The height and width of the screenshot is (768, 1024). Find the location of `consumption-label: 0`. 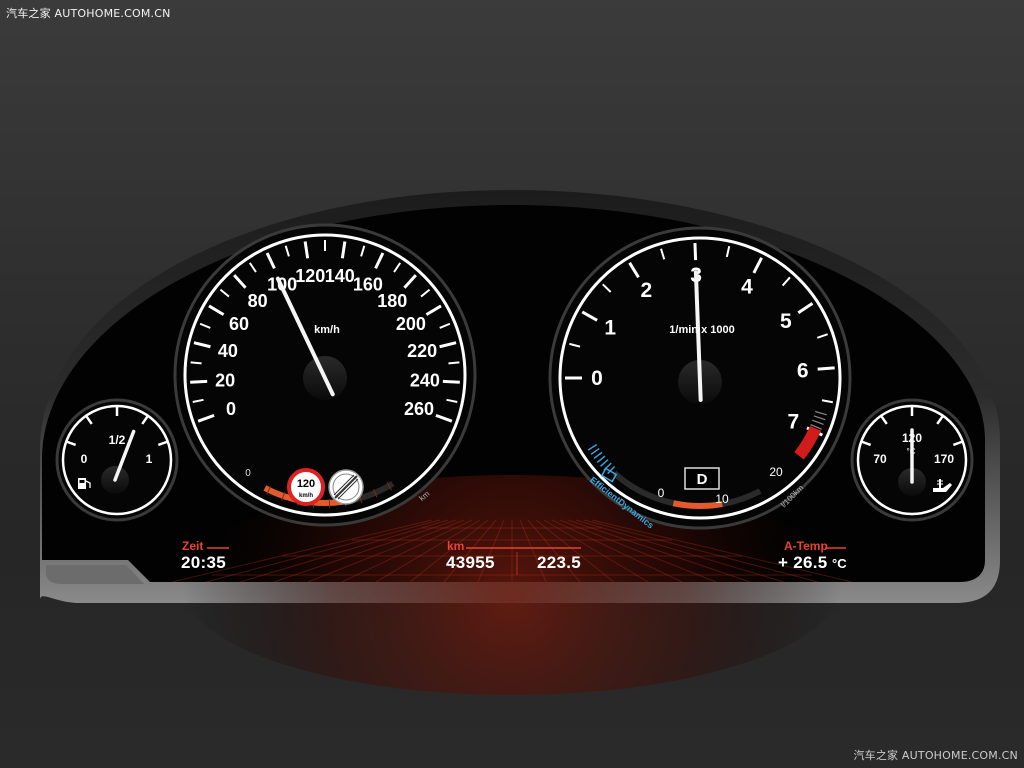

consumption-label: 0 is located at coordinates (661, 493).